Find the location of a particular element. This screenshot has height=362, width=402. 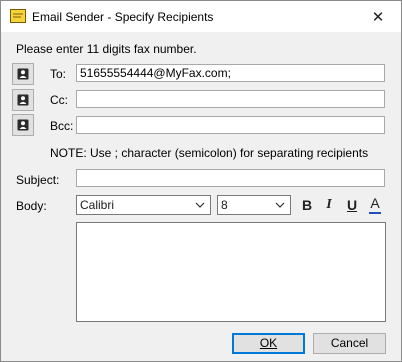

ok-button-label: OK is located at coordinates (268, 343).